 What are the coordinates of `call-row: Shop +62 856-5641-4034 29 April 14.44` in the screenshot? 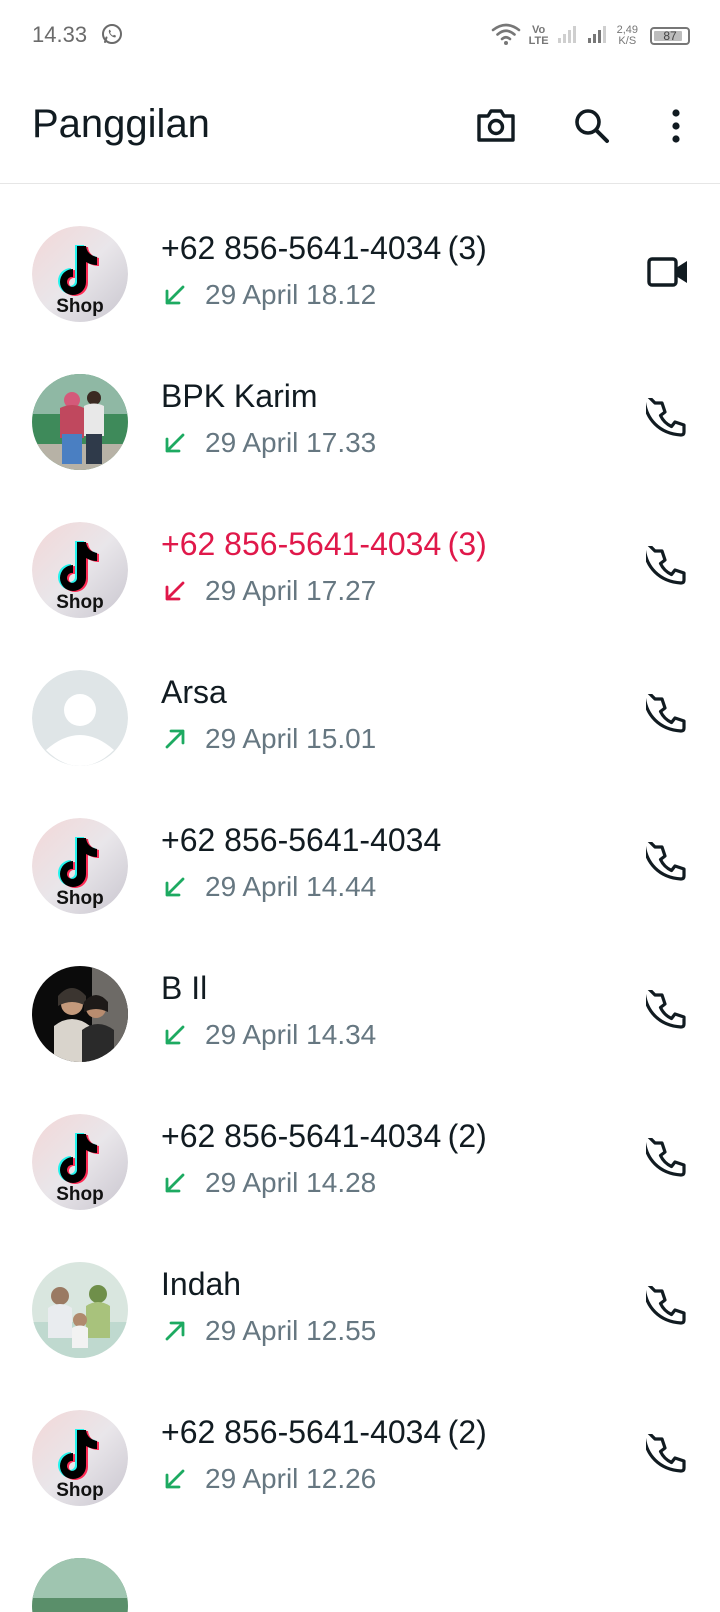 It's located at (360, 862).